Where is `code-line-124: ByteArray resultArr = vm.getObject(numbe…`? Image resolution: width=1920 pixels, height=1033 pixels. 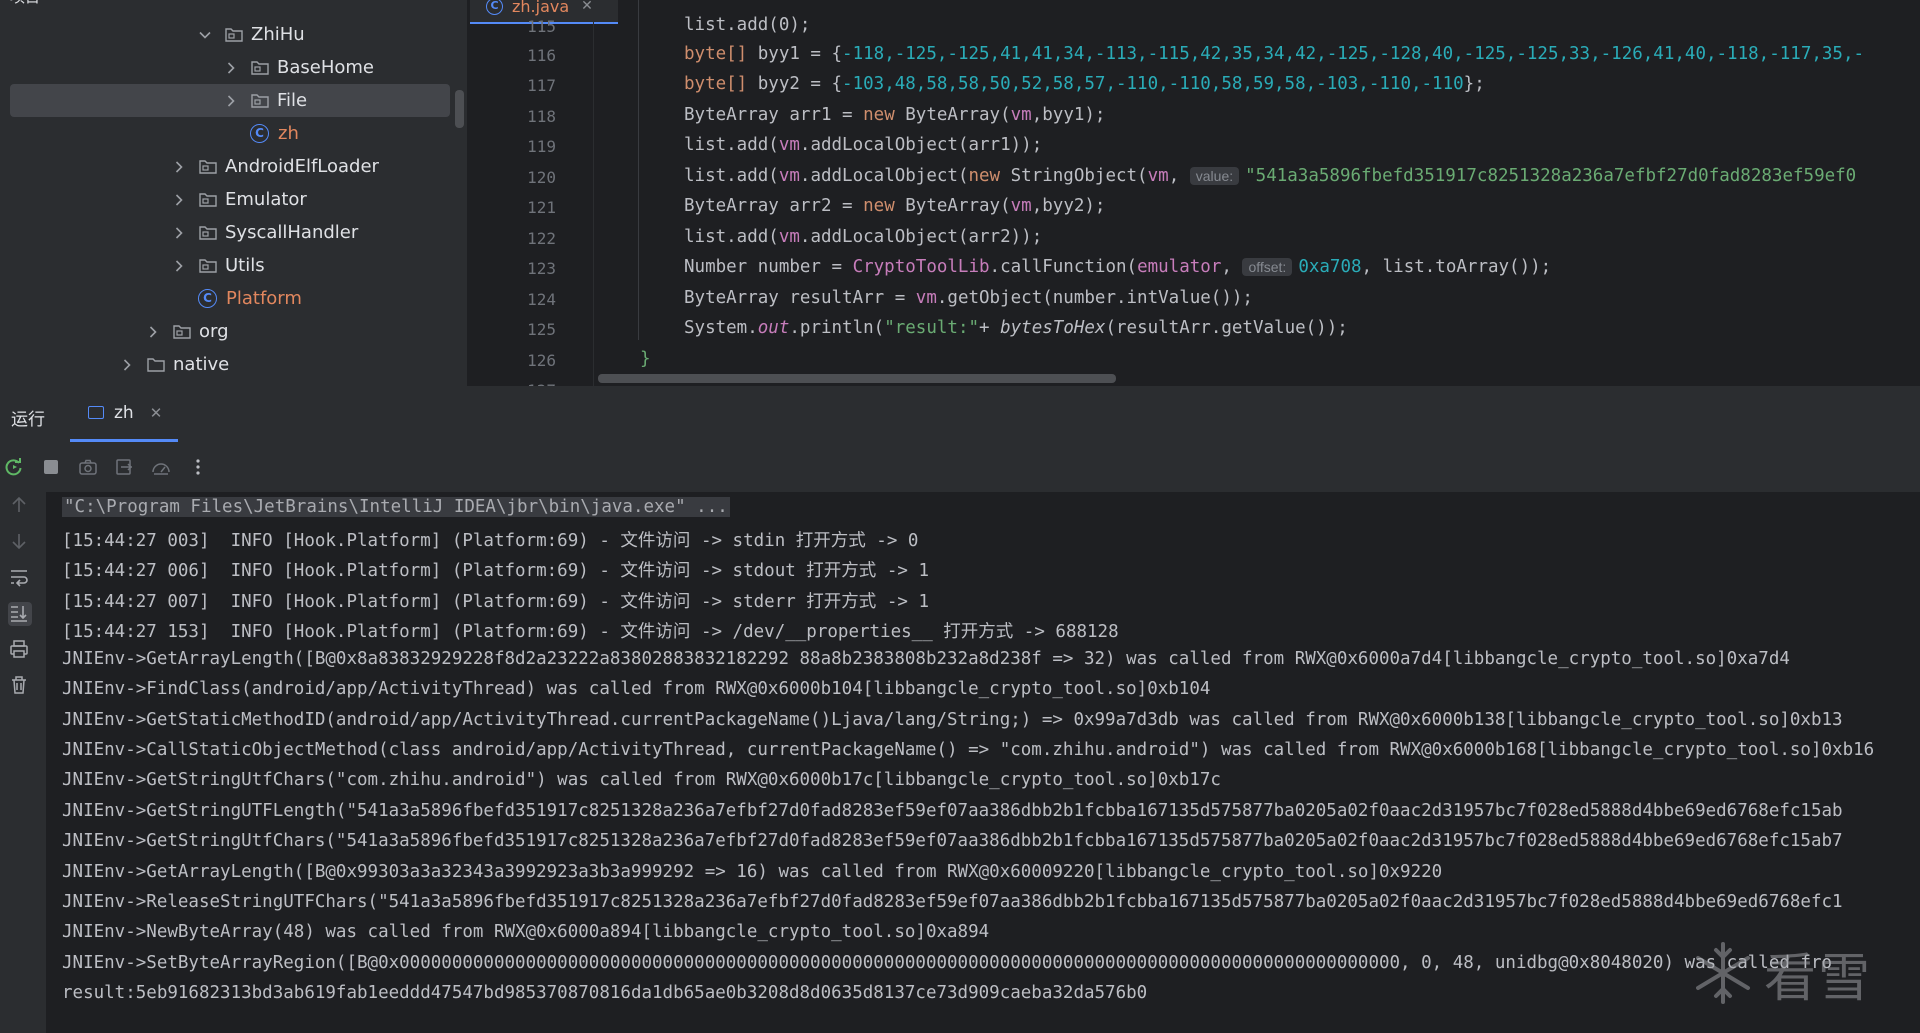
code-line-124: ByteArray resultArr = vm.getObject(numbe… is located at coordinates (968, 298).